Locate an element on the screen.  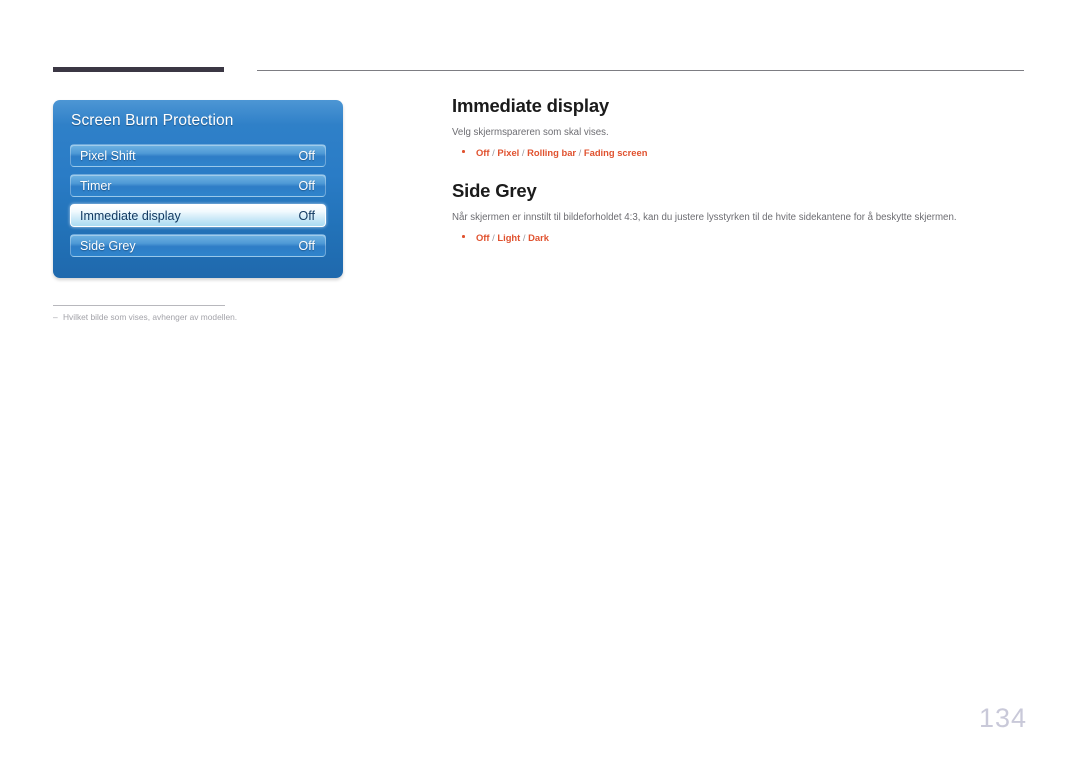
option-value: Light is located at coordinates (509, 238).